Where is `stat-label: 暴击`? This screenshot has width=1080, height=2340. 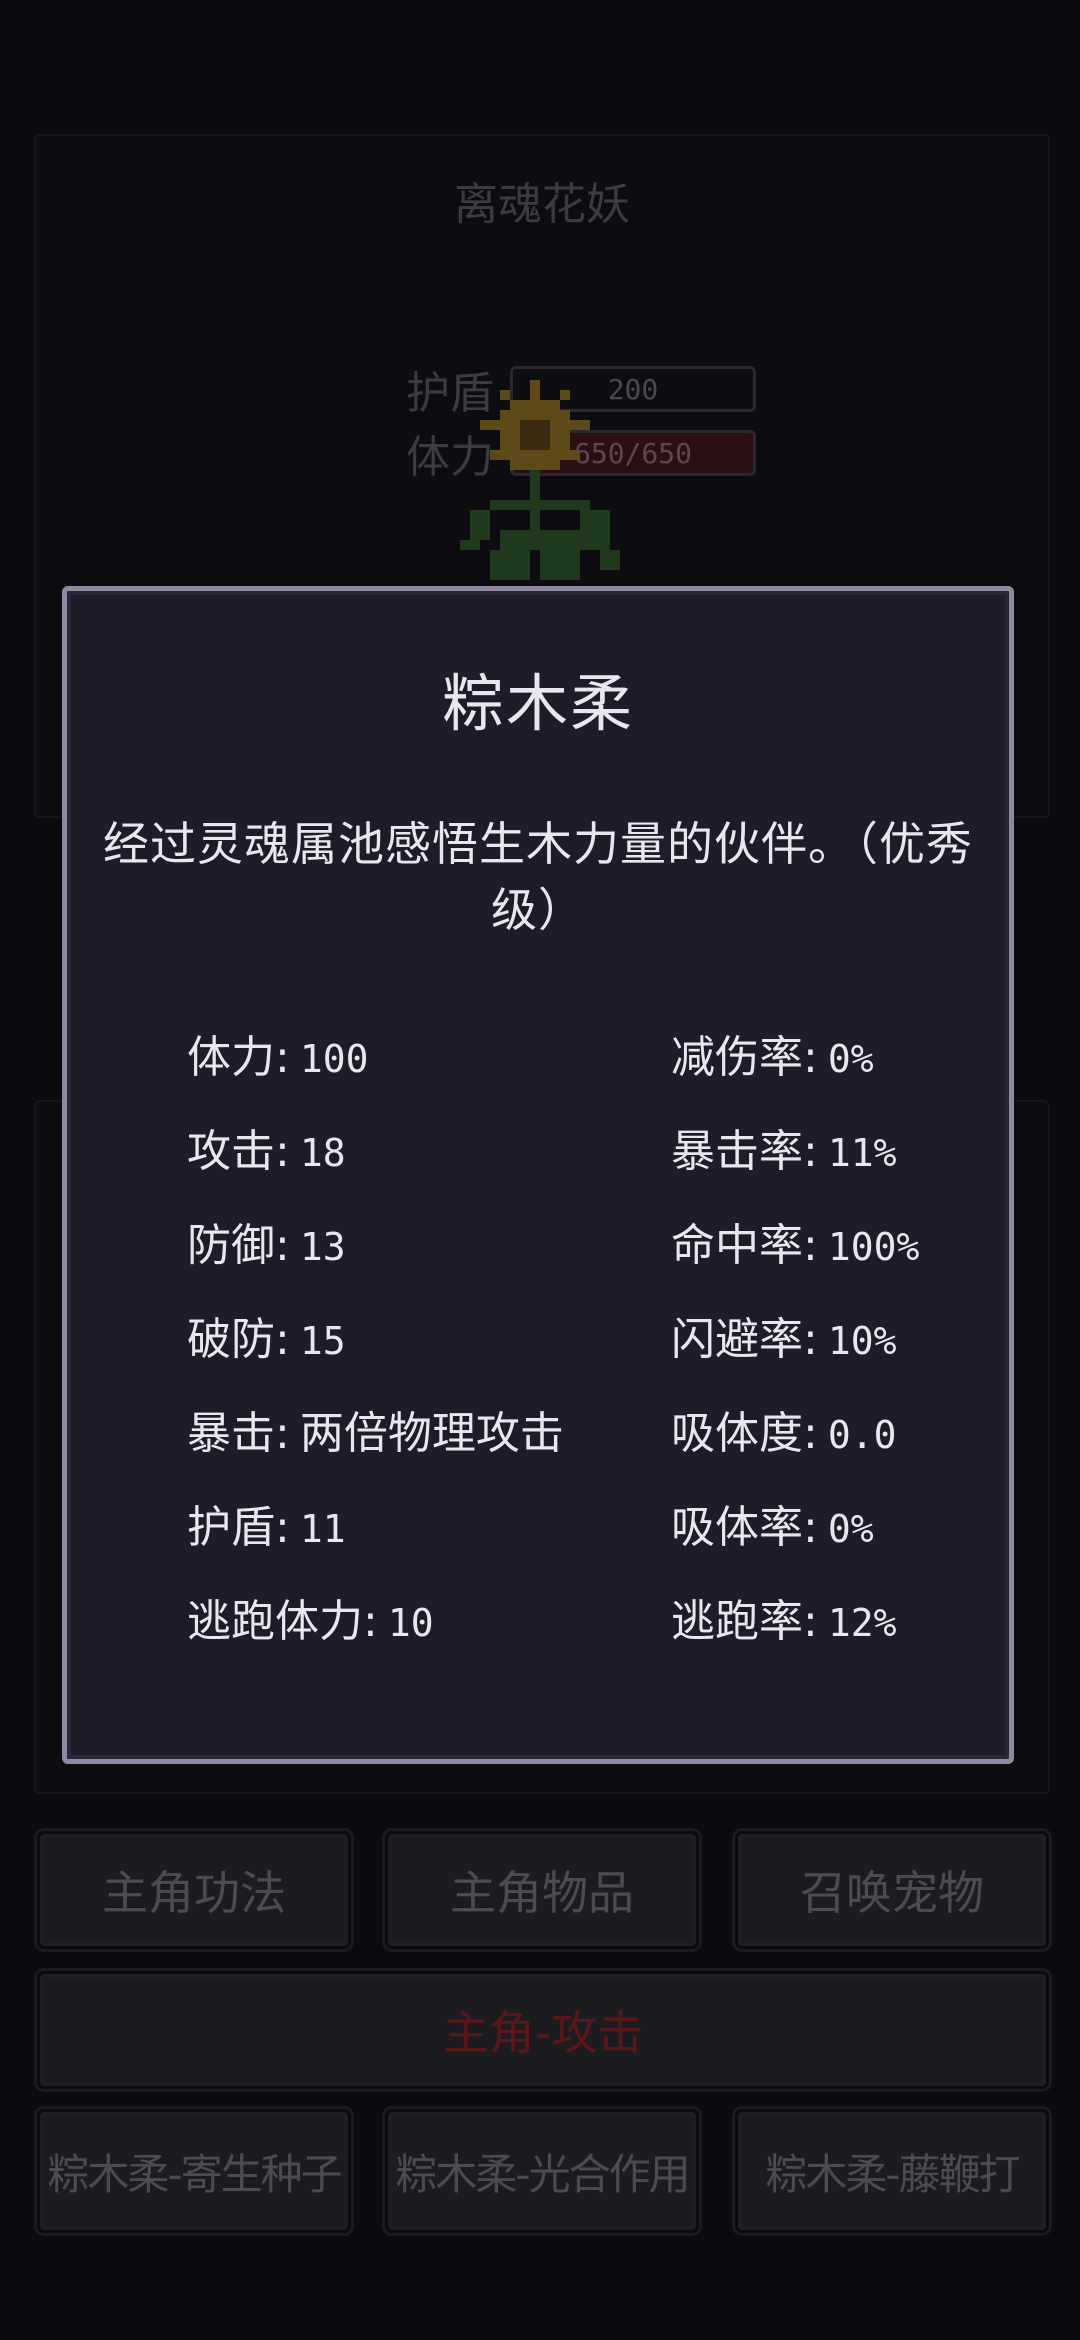 stat-label: 暴击 is located at coordinates (231, 1433).